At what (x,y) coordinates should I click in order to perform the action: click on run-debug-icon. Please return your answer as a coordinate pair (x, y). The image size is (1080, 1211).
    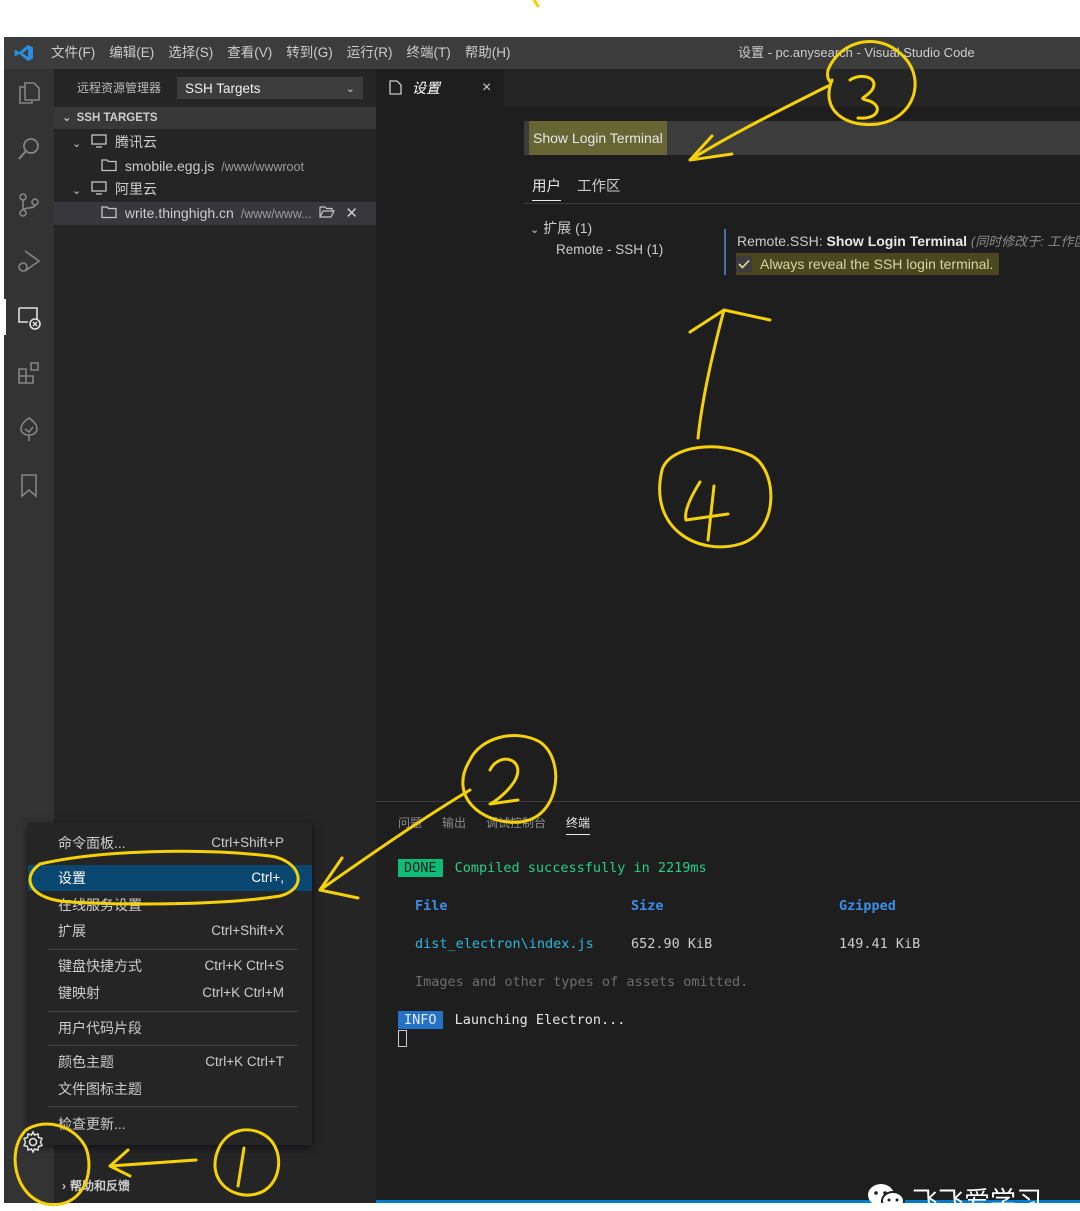
    Looking at the image, I should click on (29, 261).